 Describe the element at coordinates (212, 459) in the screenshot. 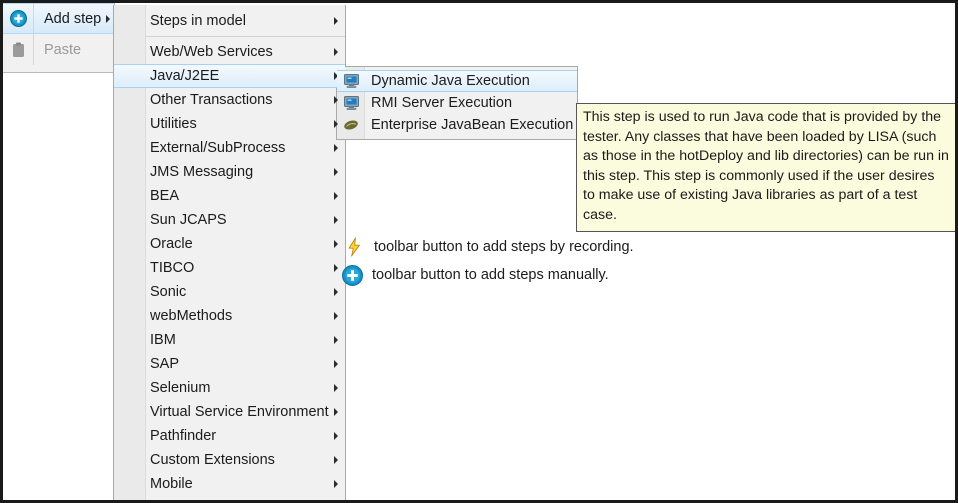

I see `menu-item-label: Custom Extensions` at that location.